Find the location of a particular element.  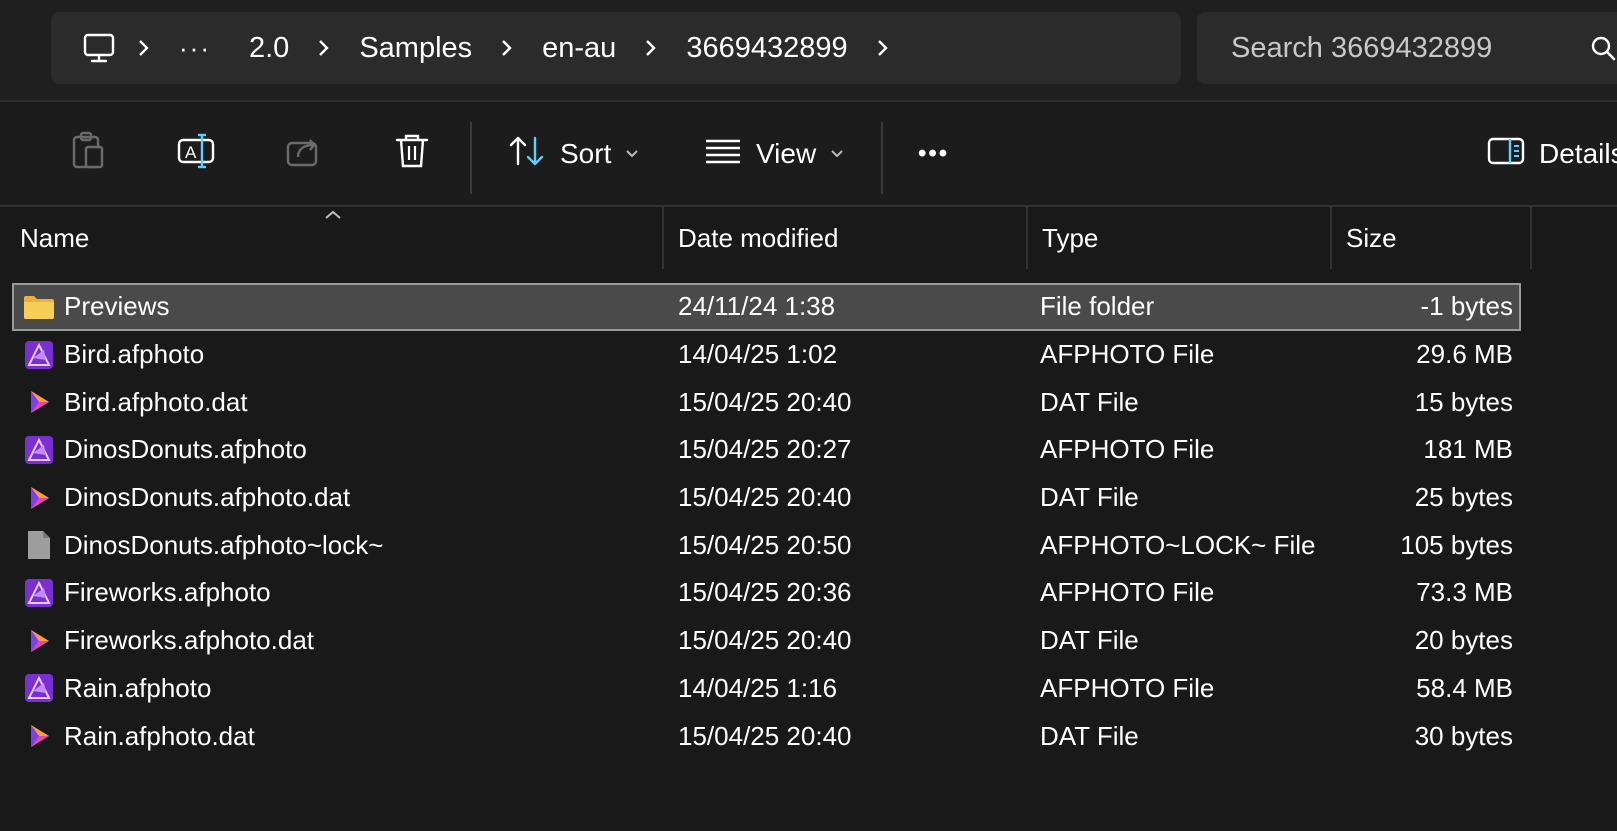

file-date-modified: 15/04/25 20:27 is located at coordinates (765, 449).